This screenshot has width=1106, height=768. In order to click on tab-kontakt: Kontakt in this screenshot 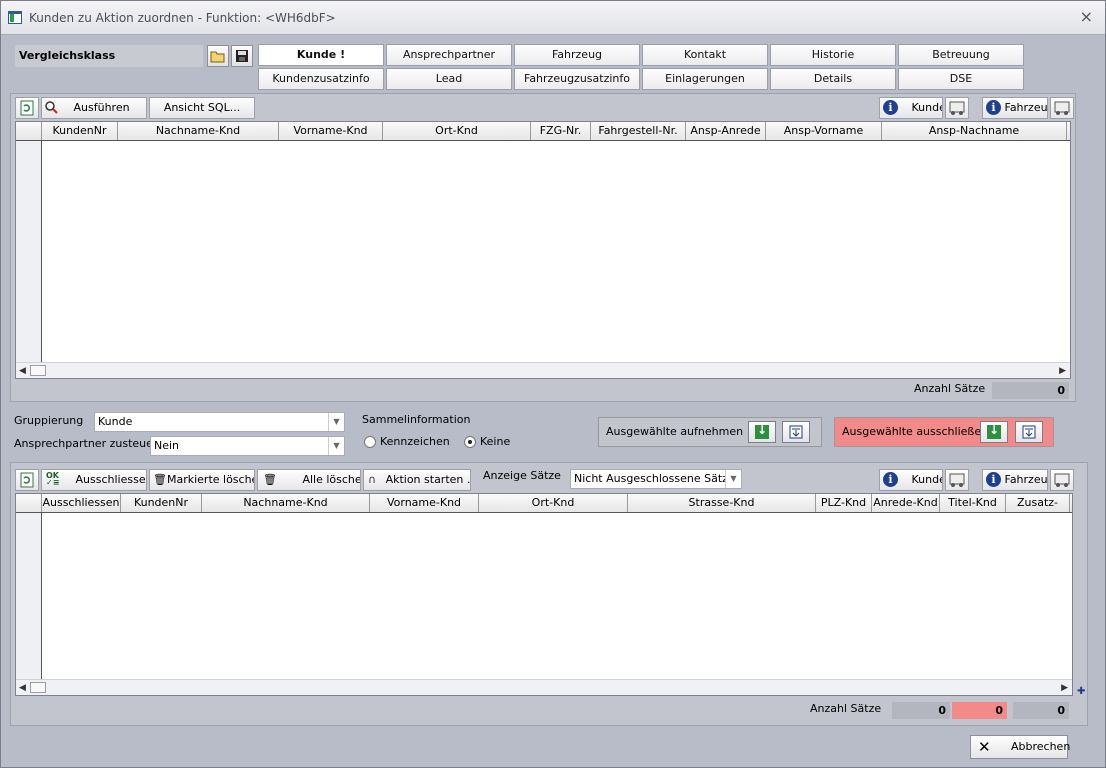, I will do `click(705, 55)`.